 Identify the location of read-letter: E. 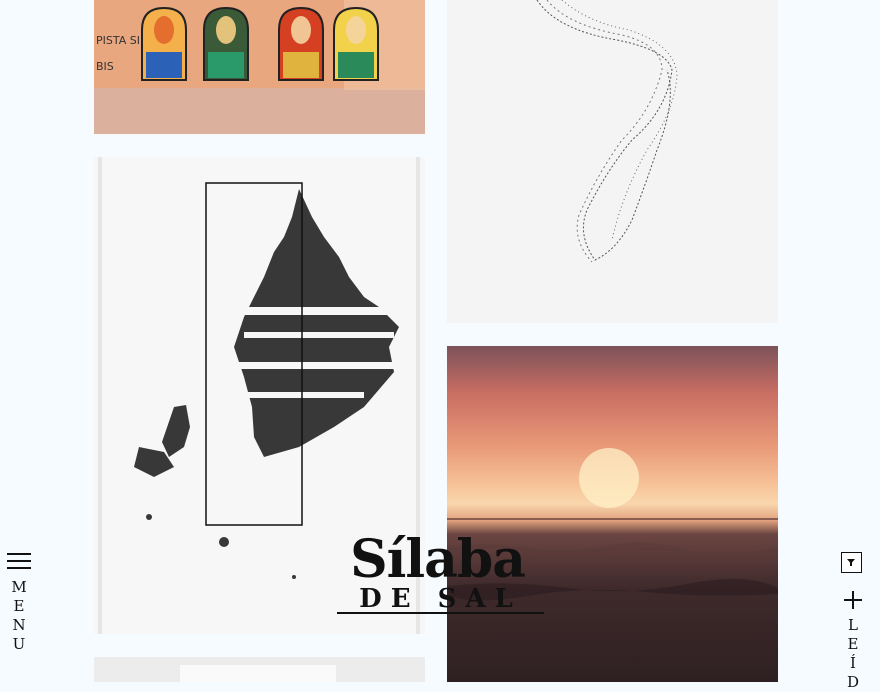
(853, 644).